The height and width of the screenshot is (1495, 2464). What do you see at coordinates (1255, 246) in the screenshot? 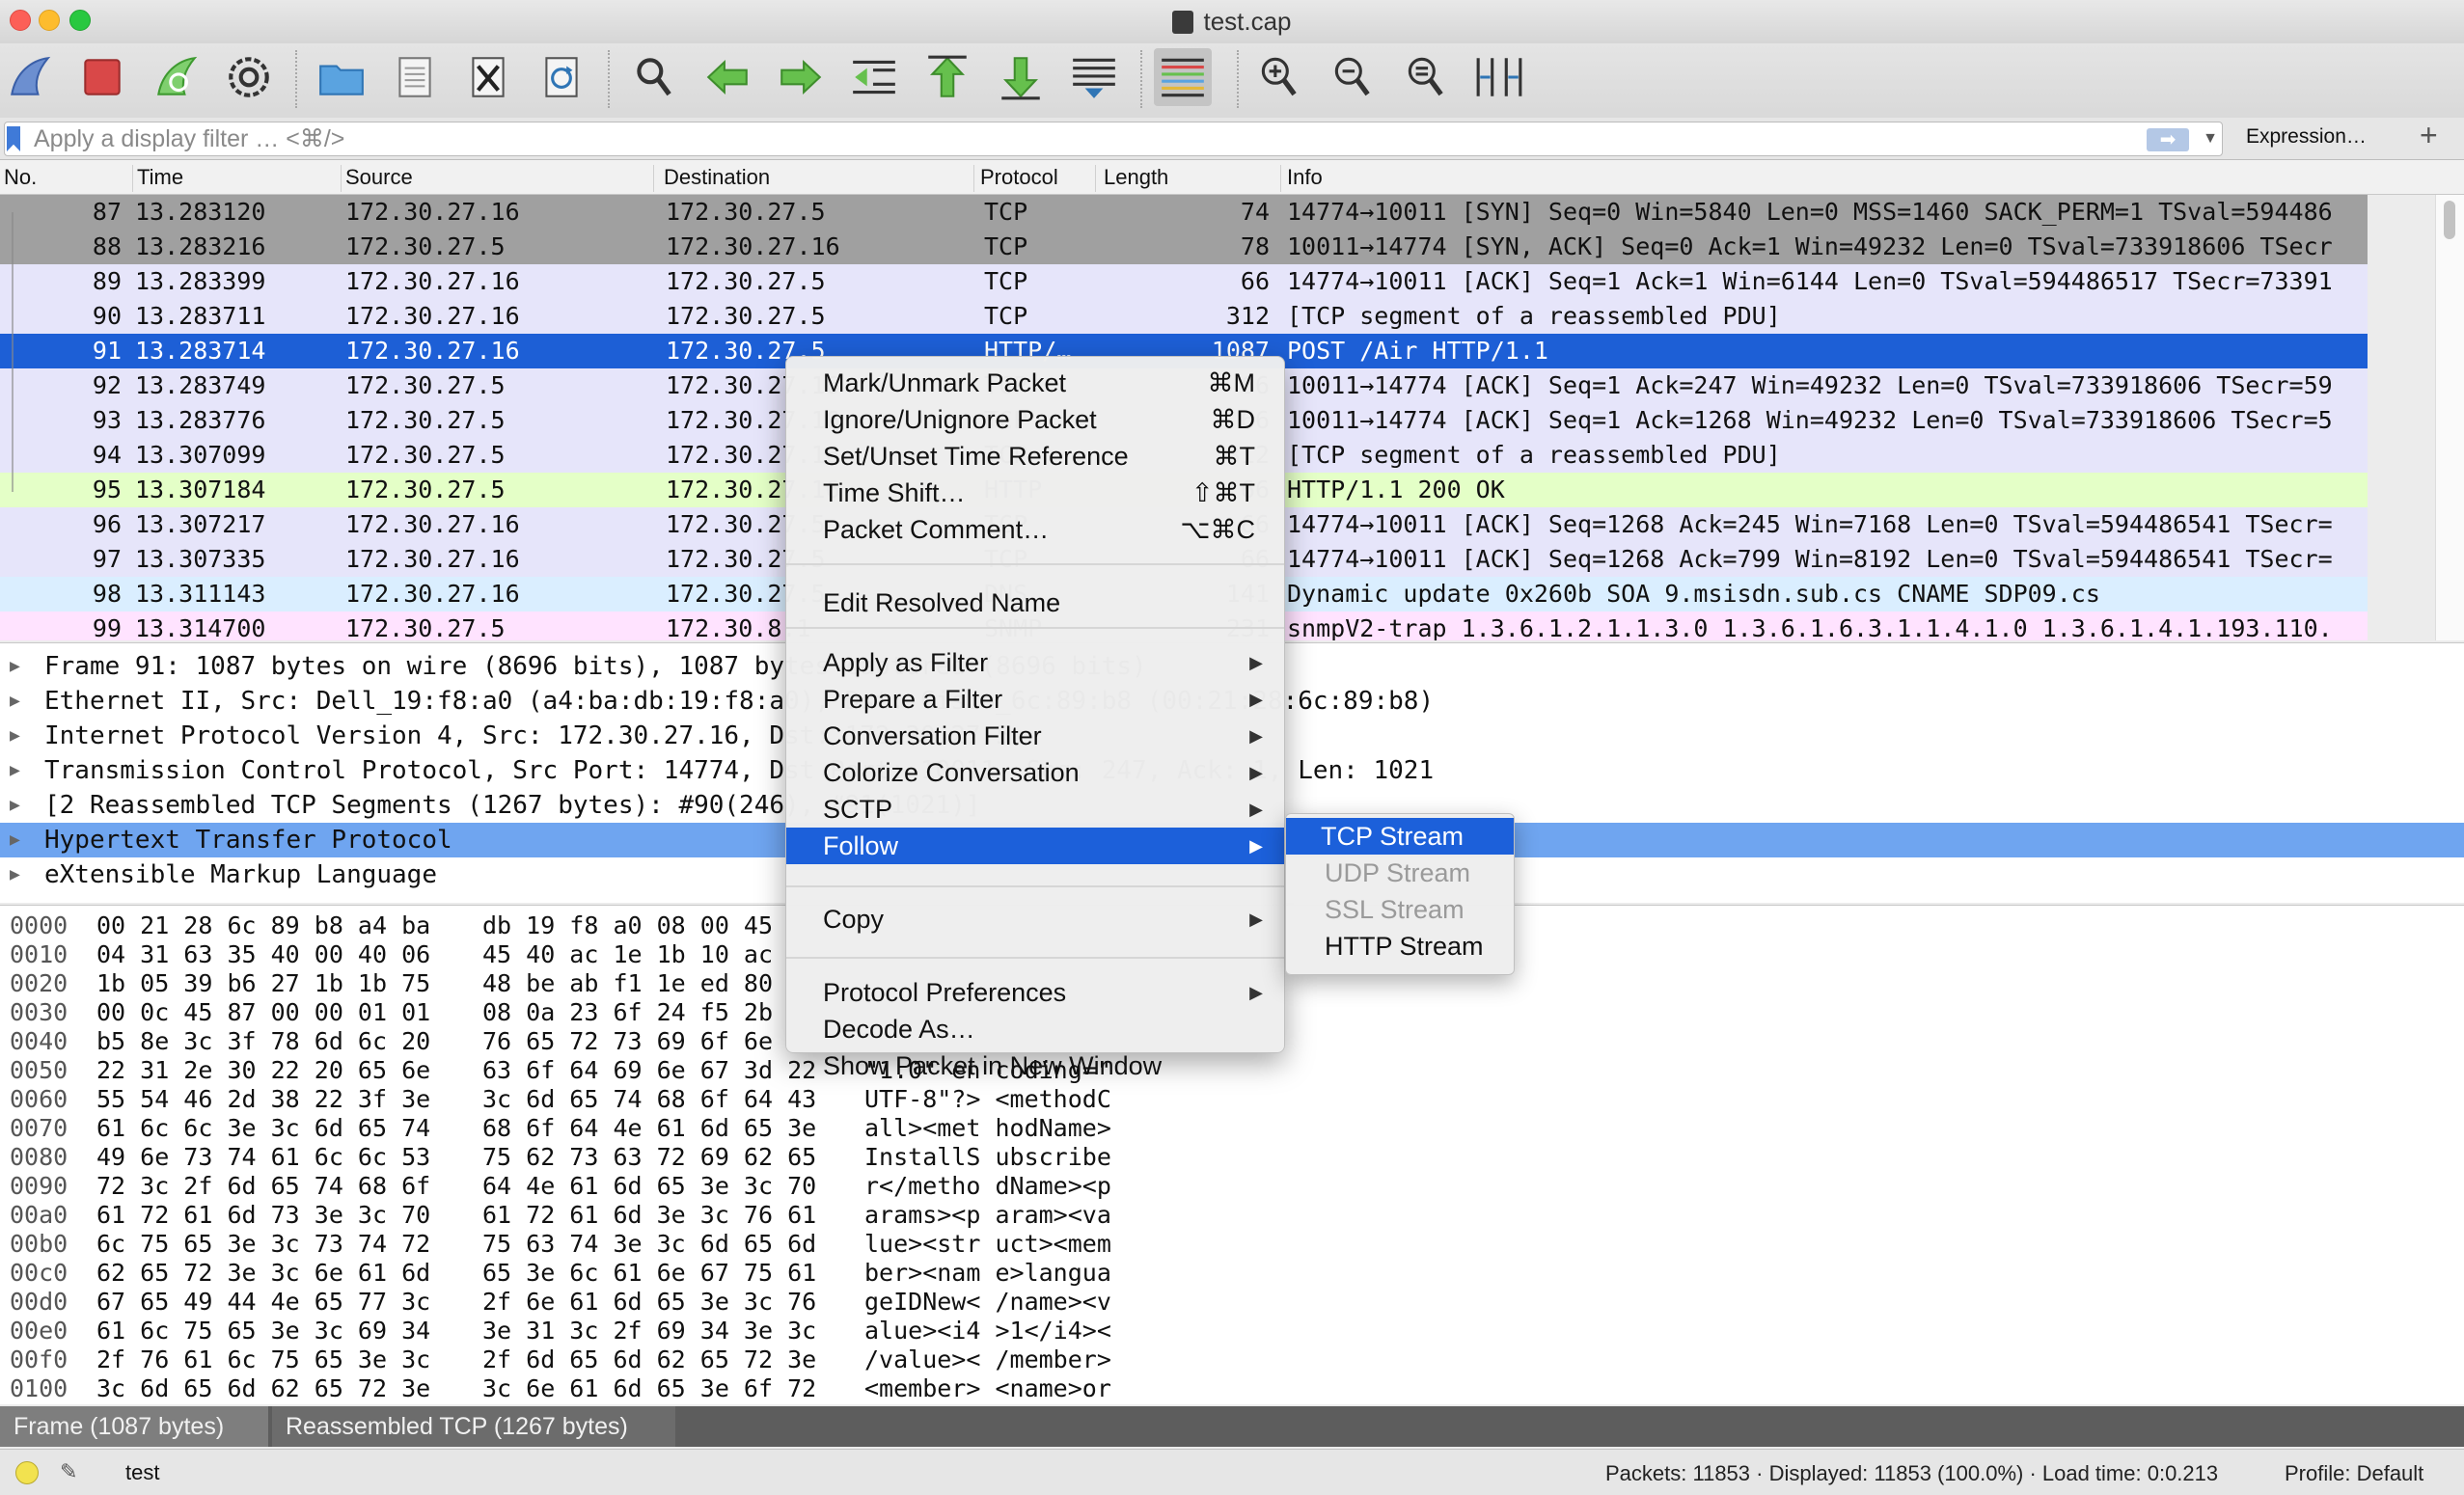
I see `packet-length: 78` at bounding box center [1255, 246].